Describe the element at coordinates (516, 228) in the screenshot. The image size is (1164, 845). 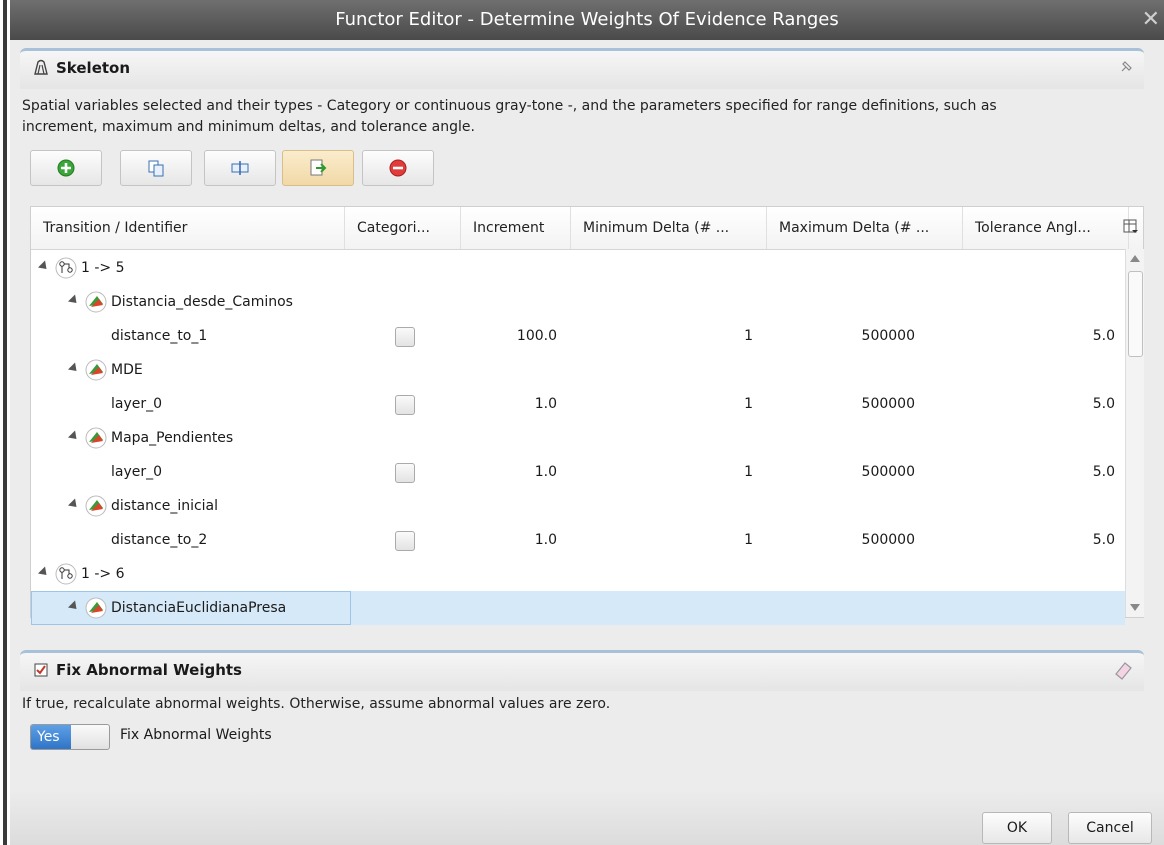
I see `col-increment: Increment` at that location.